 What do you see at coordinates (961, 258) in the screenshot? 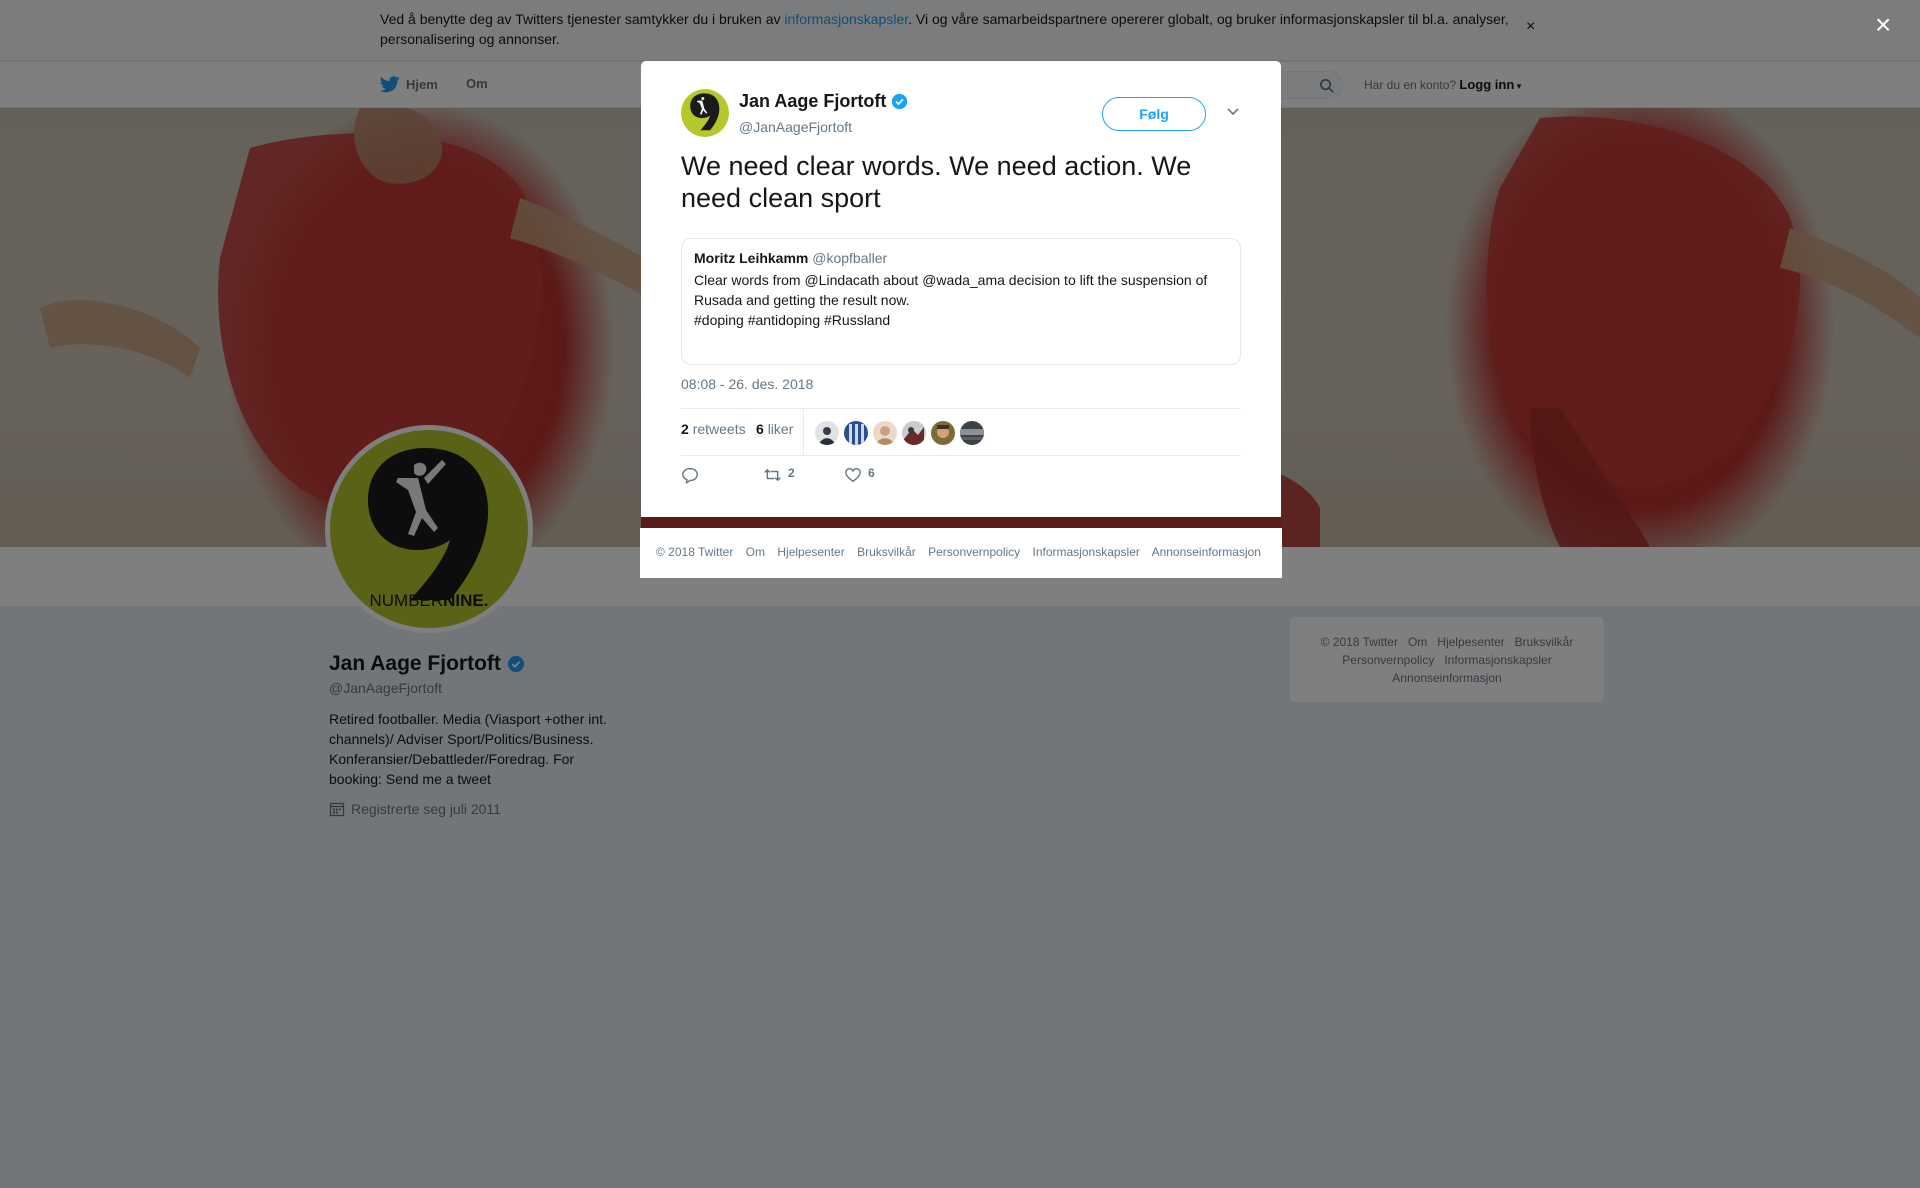
I see `quoted-tweet-header: Moritz Leihkamm @kopfballer` at bounding box center [961, 258].